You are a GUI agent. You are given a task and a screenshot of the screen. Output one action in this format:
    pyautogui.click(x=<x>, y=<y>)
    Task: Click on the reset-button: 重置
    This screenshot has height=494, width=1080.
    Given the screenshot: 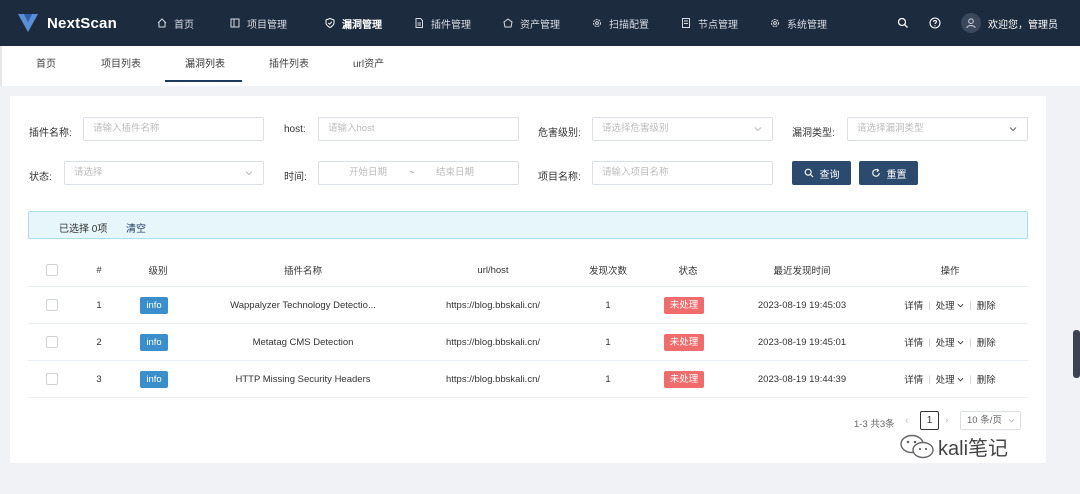 What is the action you would take?
    pyautogui.click(x=888, y=173)
    